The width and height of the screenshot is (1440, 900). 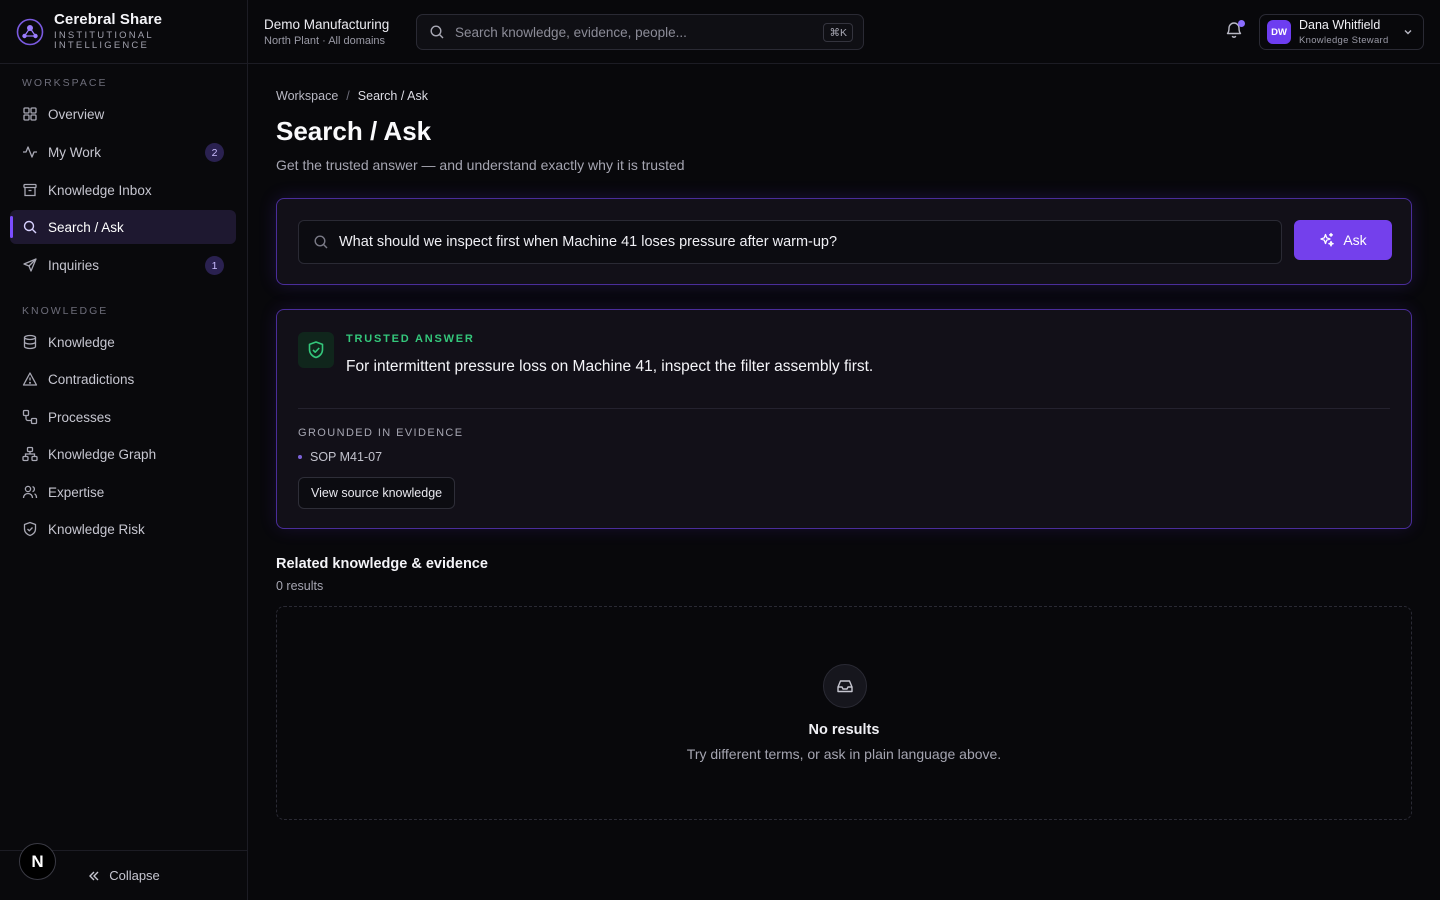 I want to click on ask-input-wrapper, so click(x=790, y=242).